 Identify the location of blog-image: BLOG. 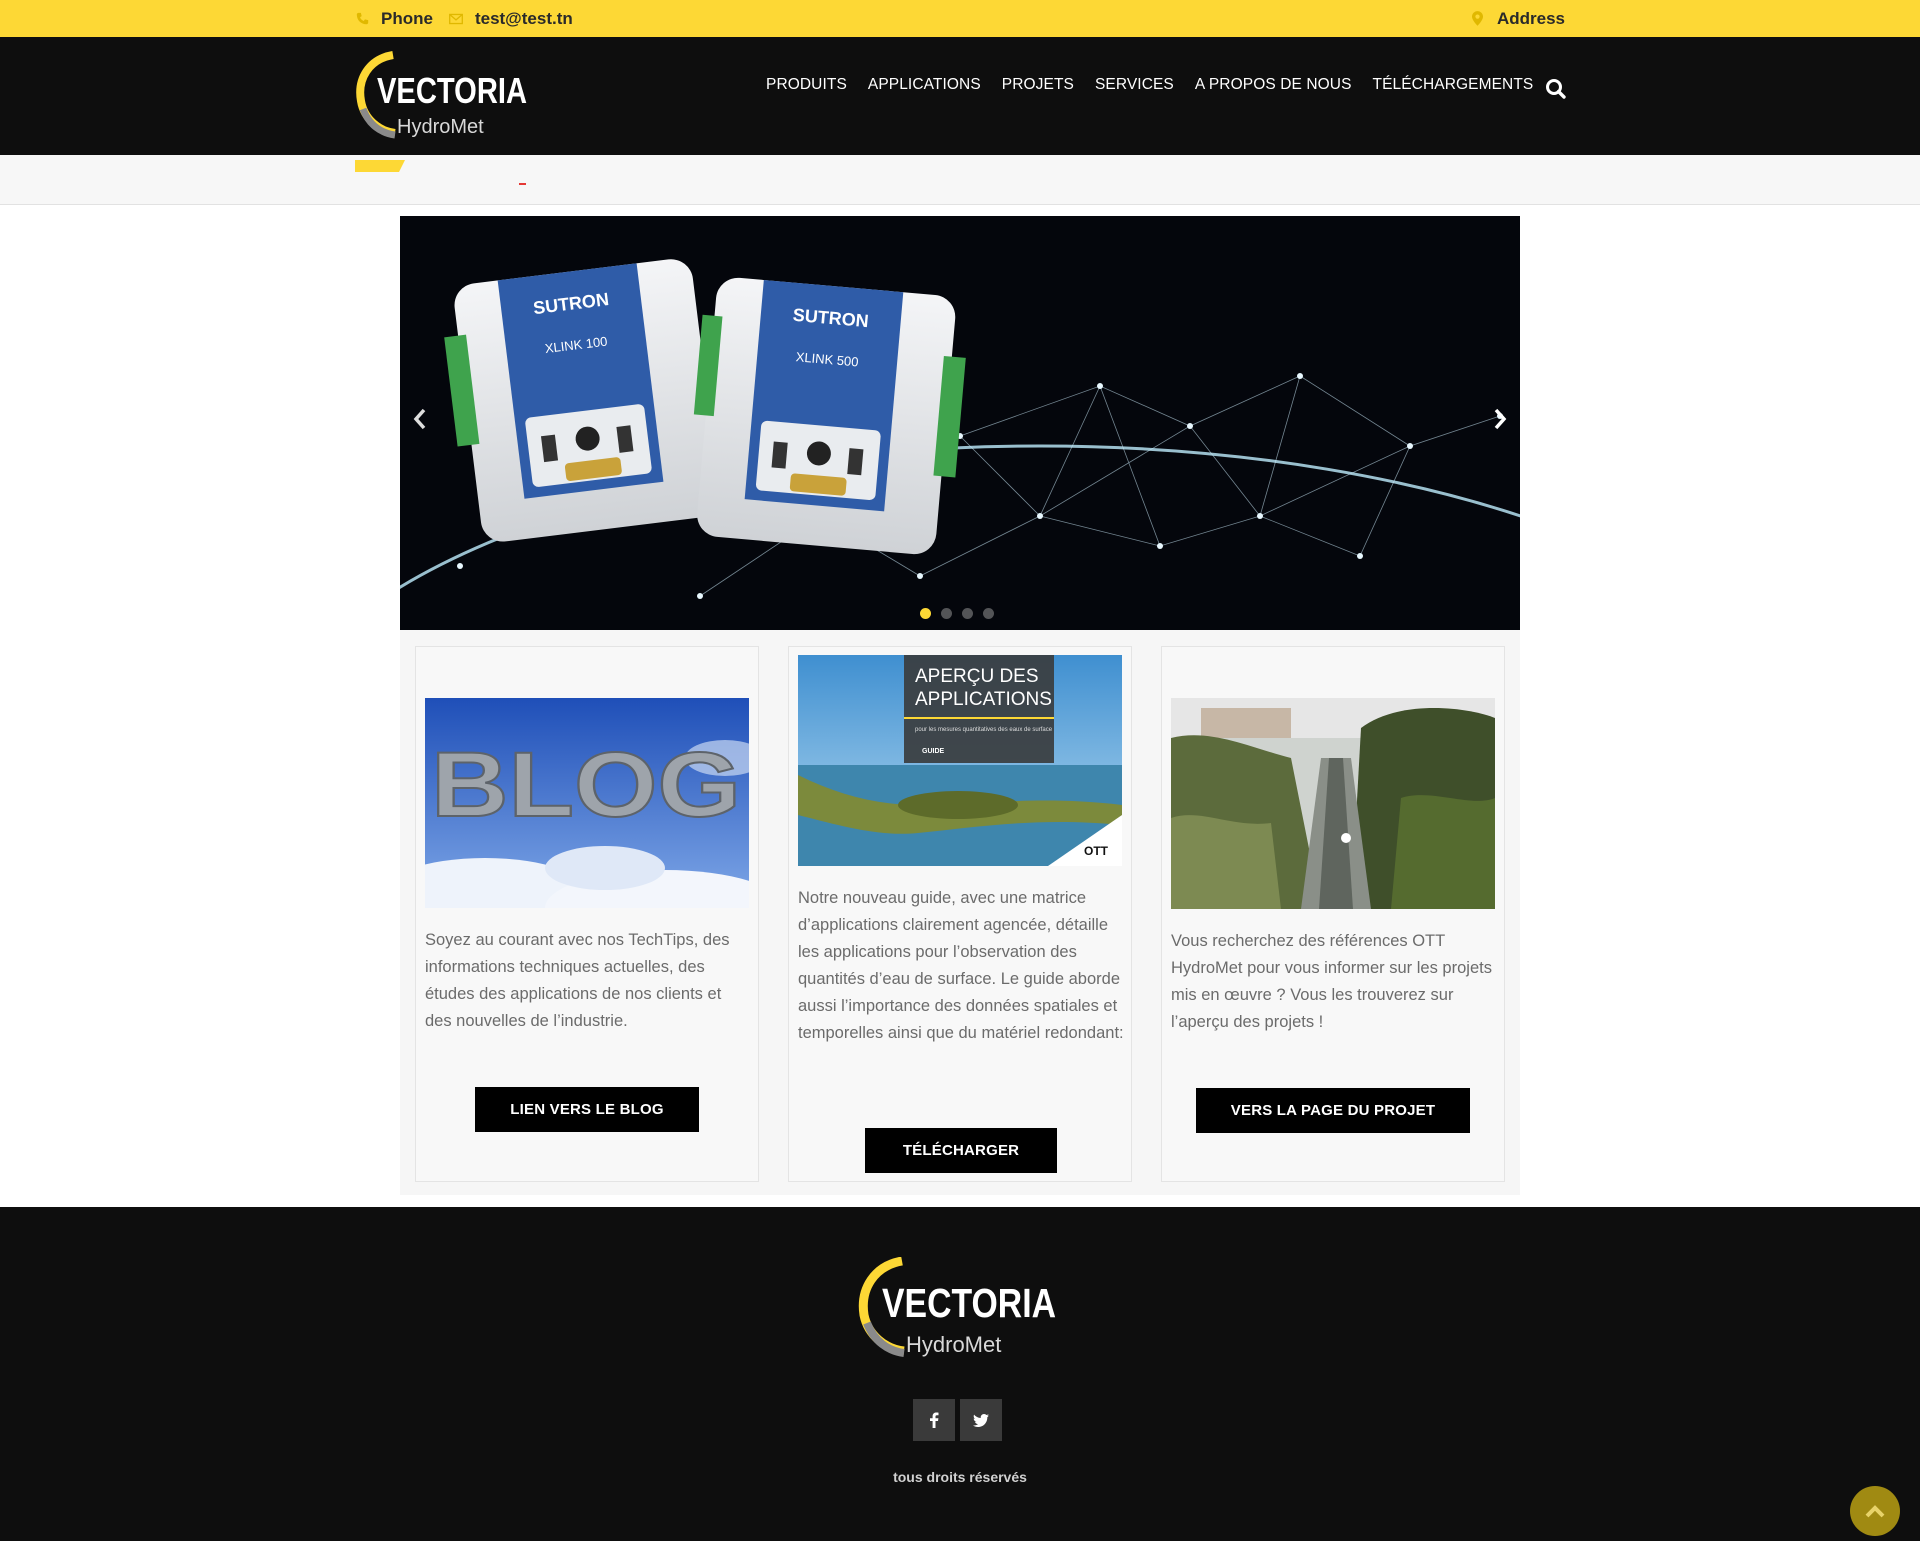
(580, 822).